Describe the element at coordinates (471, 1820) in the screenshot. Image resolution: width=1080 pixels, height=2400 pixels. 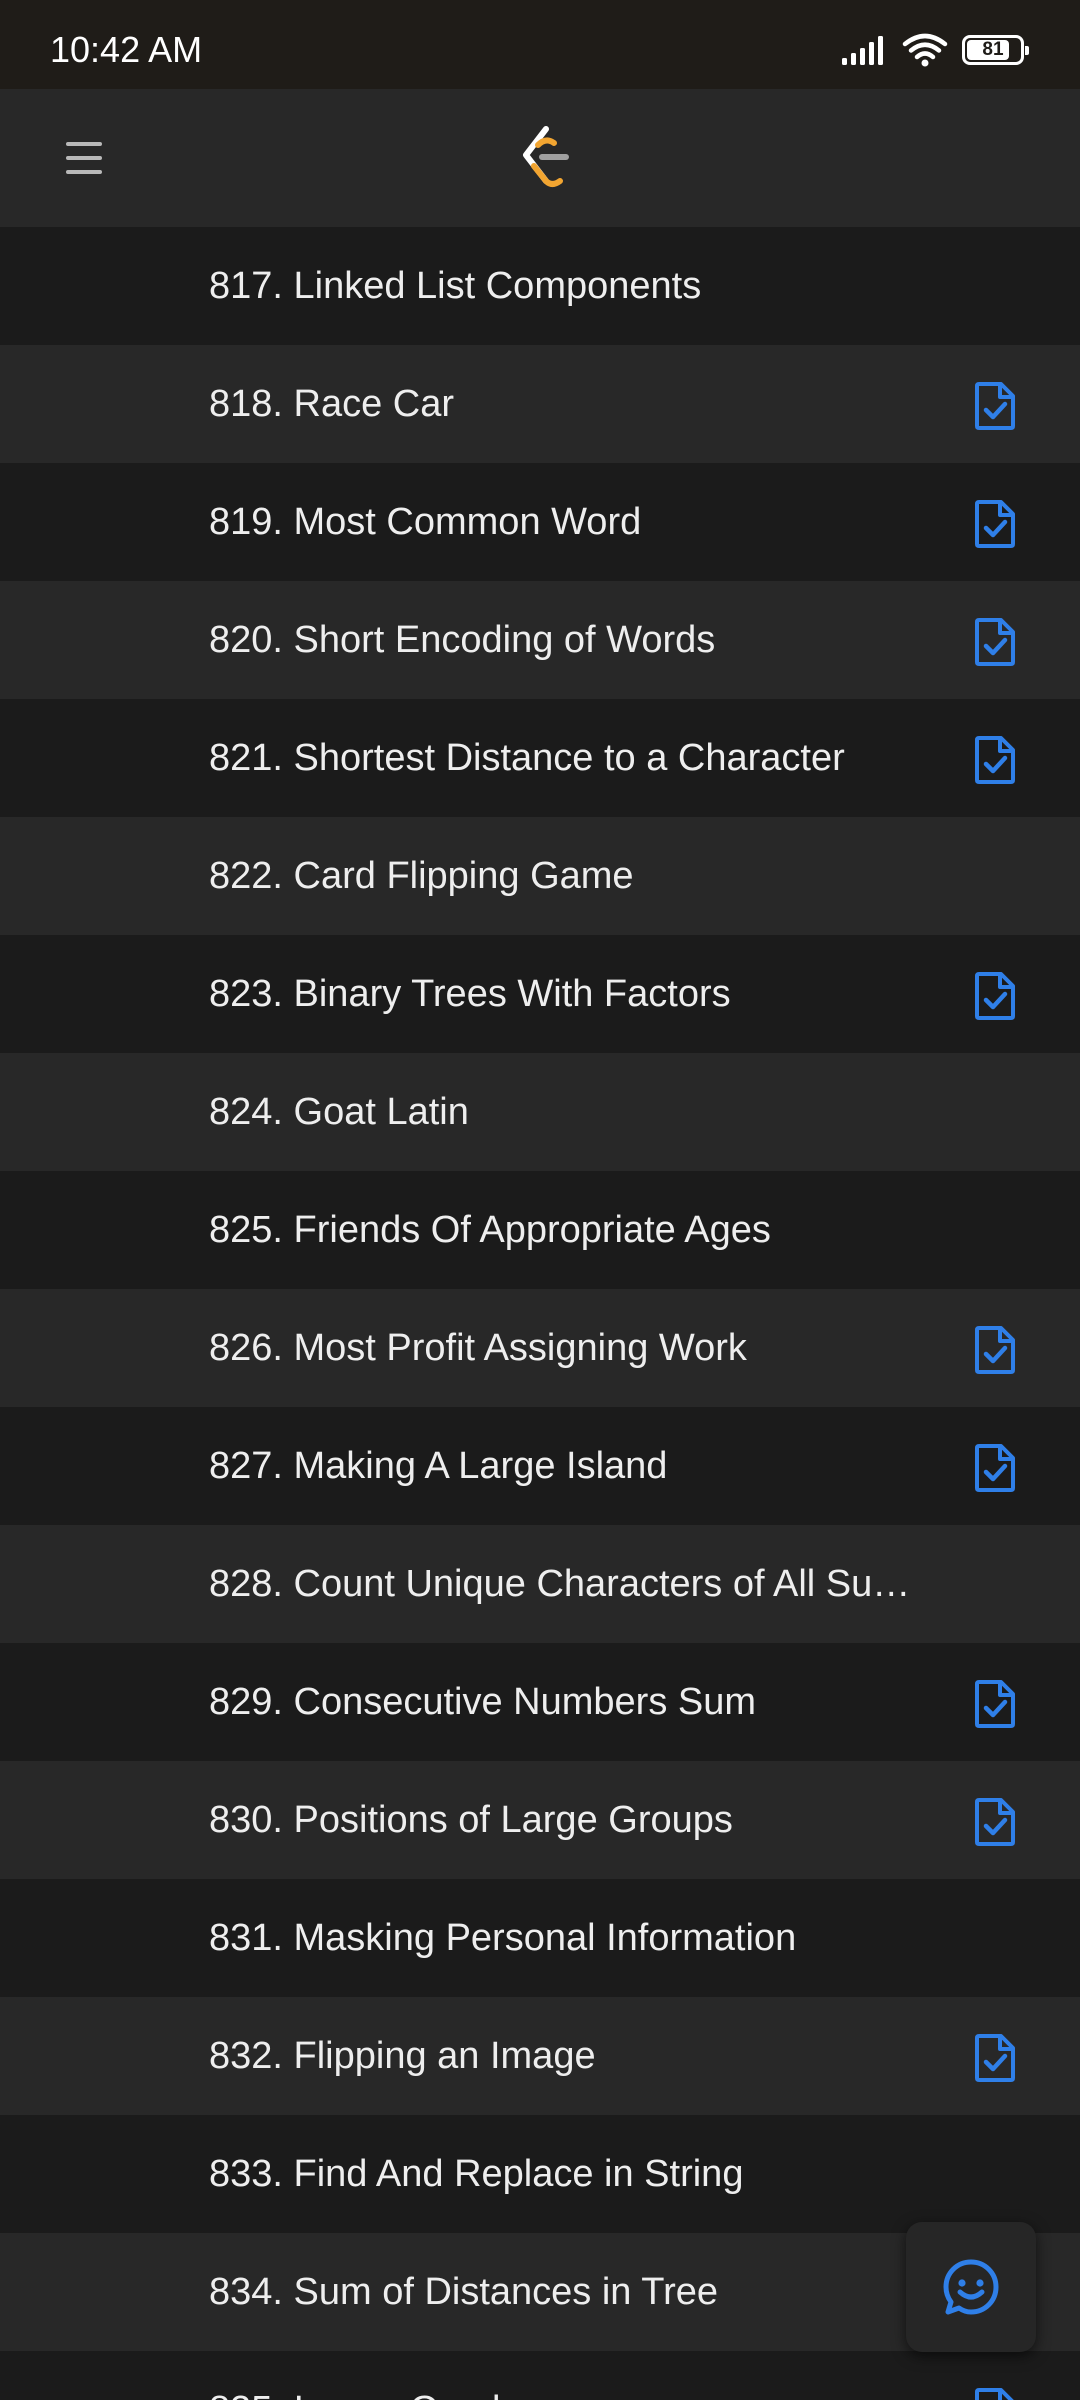
I see `problem-title: 830. Positions of Large Groups` at that location.